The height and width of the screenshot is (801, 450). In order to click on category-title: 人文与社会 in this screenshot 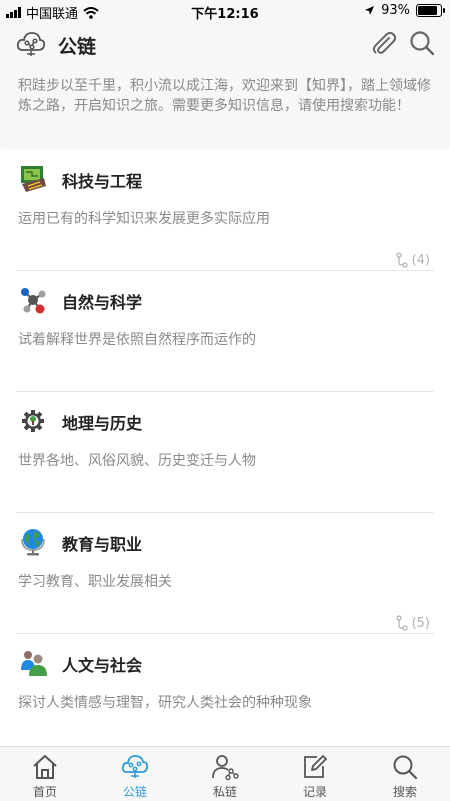, I will do `click(102, 665)`.